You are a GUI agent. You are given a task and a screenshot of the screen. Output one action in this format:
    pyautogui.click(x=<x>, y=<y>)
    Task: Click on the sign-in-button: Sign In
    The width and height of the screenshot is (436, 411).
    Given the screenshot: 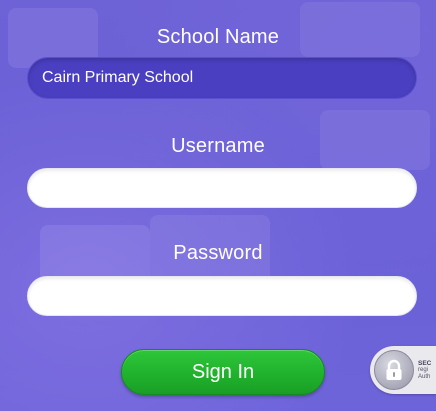 What is the action you would take?
    pyautogui.click(x=223, y=372)
    